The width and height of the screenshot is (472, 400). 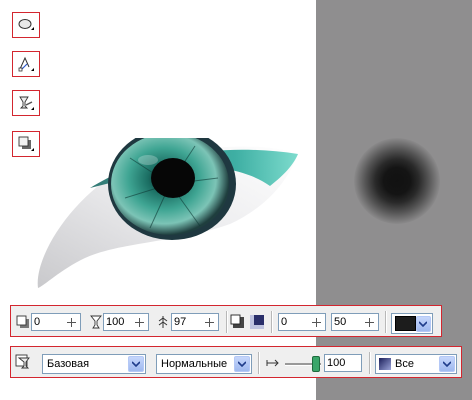 I want to click on channel-select: Все, so click(x=416, y=364).